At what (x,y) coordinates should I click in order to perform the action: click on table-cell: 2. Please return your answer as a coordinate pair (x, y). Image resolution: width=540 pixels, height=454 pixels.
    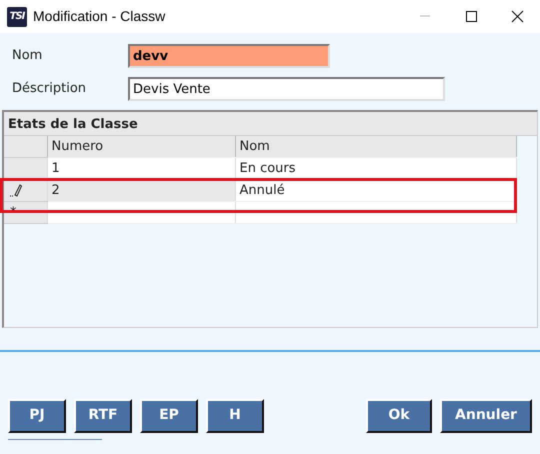
    Looking at the image, I should click on (56, 190).